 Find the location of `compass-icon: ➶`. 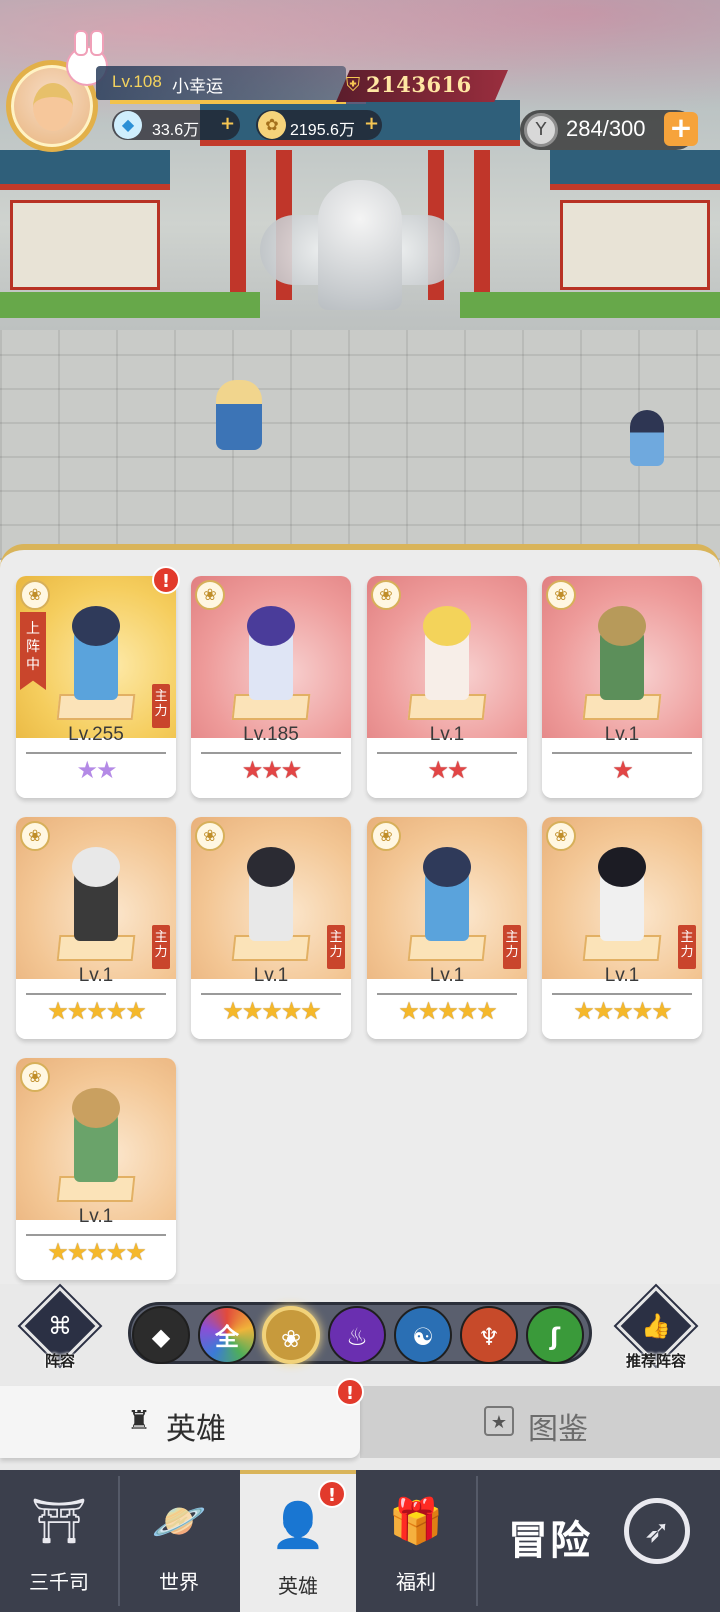

compass-icon: ➶ is located at coordinates (657, 1531).